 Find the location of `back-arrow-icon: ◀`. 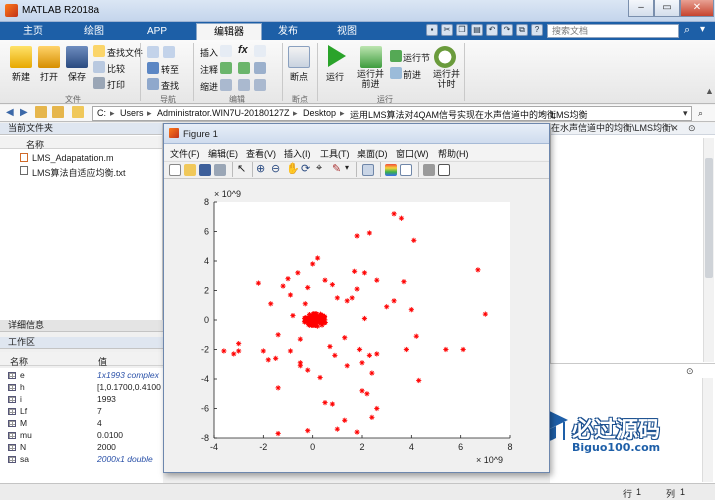

back-arrow-icon: ◀ is located at coordinates (10, 112).